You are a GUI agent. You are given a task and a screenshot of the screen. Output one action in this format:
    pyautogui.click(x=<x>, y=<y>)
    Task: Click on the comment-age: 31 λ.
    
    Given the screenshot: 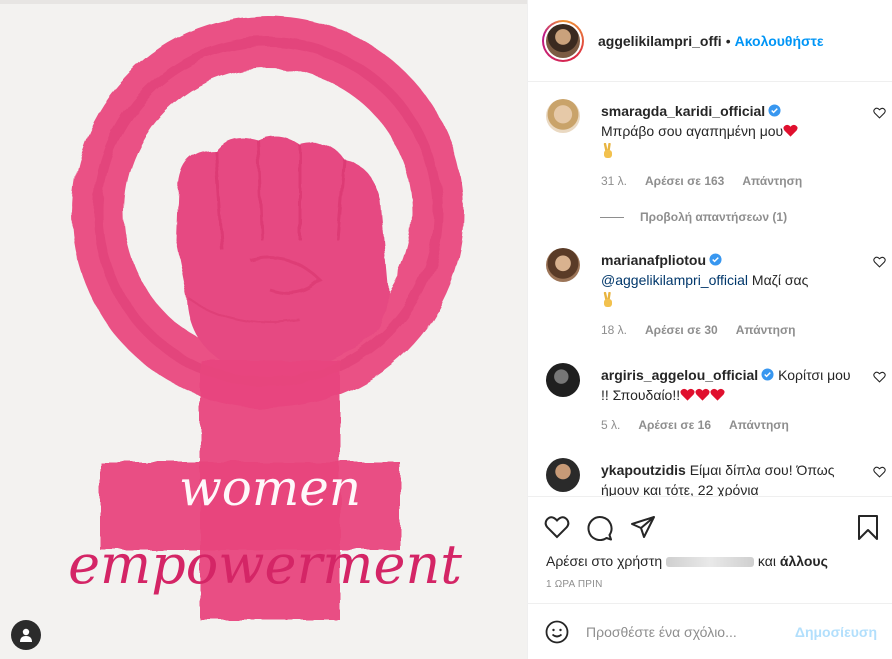 What is the action you would take?
    pyautogui.click(x=614, y=181)
    